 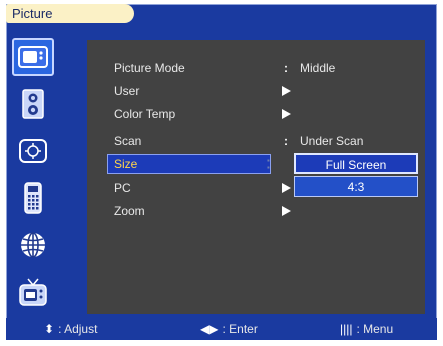 I want to click on menu-row-label: Scan, so click(x=128, y=141).